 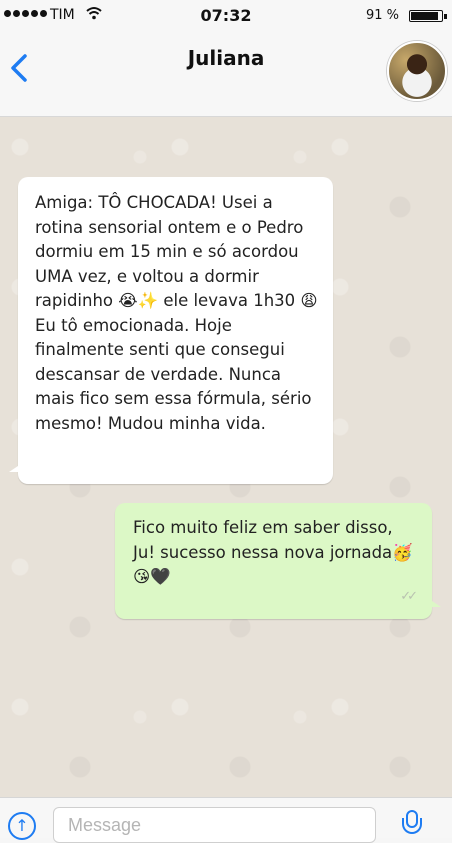 I want to click on message-input-bar: ↑, so click(x=226, y=820).